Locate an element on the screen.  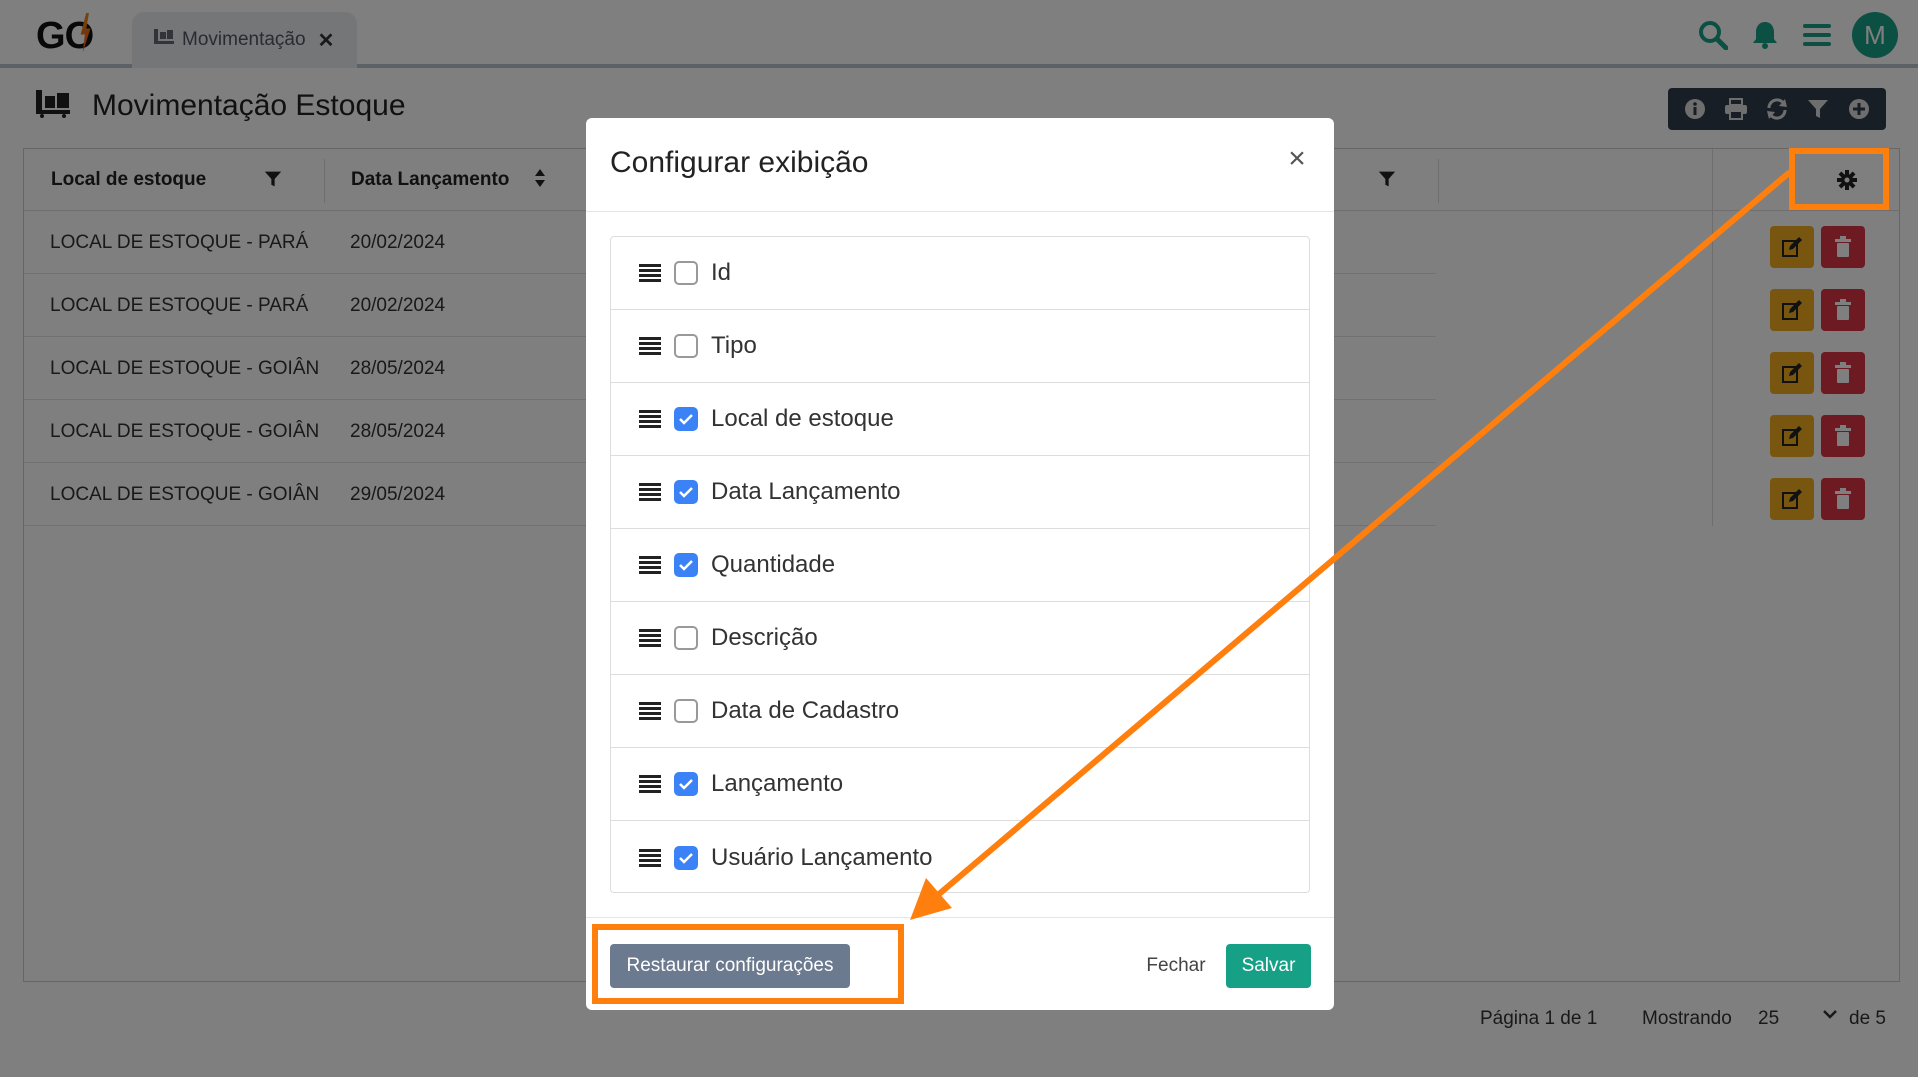
modal-header: Configurar exibição × is located at coordinates (960, 165).